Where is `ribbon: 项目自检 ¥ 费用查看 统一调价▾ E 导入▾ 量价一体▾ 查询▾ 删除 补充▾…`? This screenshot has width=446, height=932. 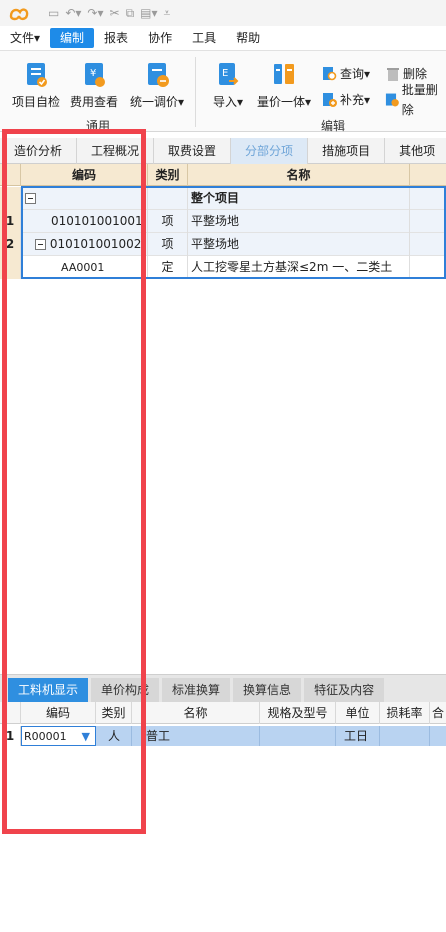
ribbon: 项目自检 ¥ 费用查看 统一调价▾ E 导入▾ 量价一体▾ 查询▾ 删除 补充▾… is located at coordinates (223, 91).